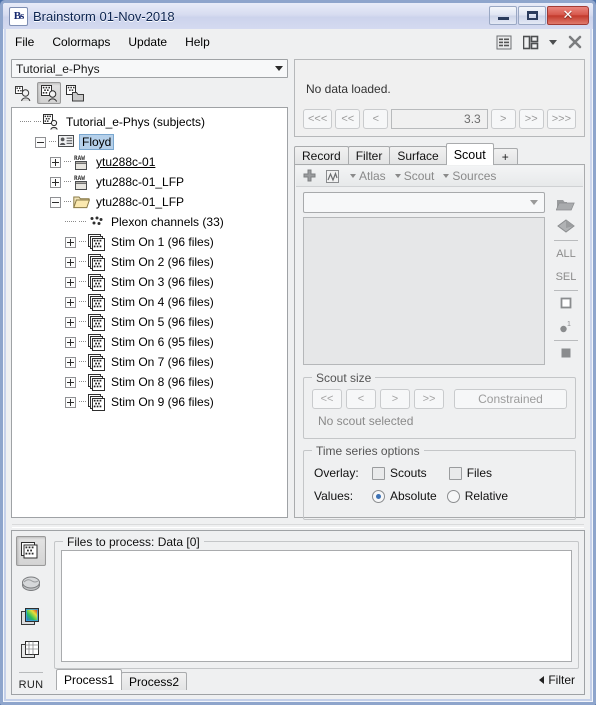 The image size is (596, 705). I want to click on menu-sources: Sources, so click(469, 176).